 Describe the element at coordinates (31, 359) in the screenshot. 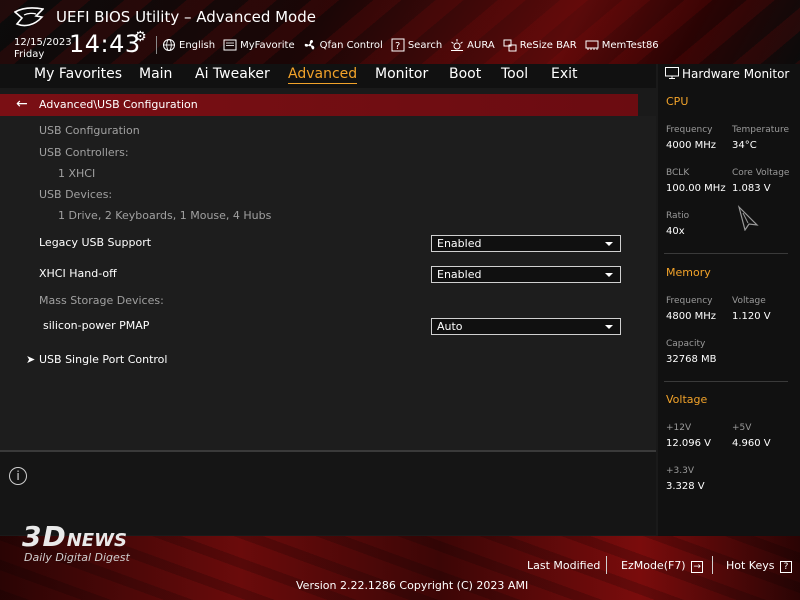

I see `submenu-arrow-icon: ➤` at that location.